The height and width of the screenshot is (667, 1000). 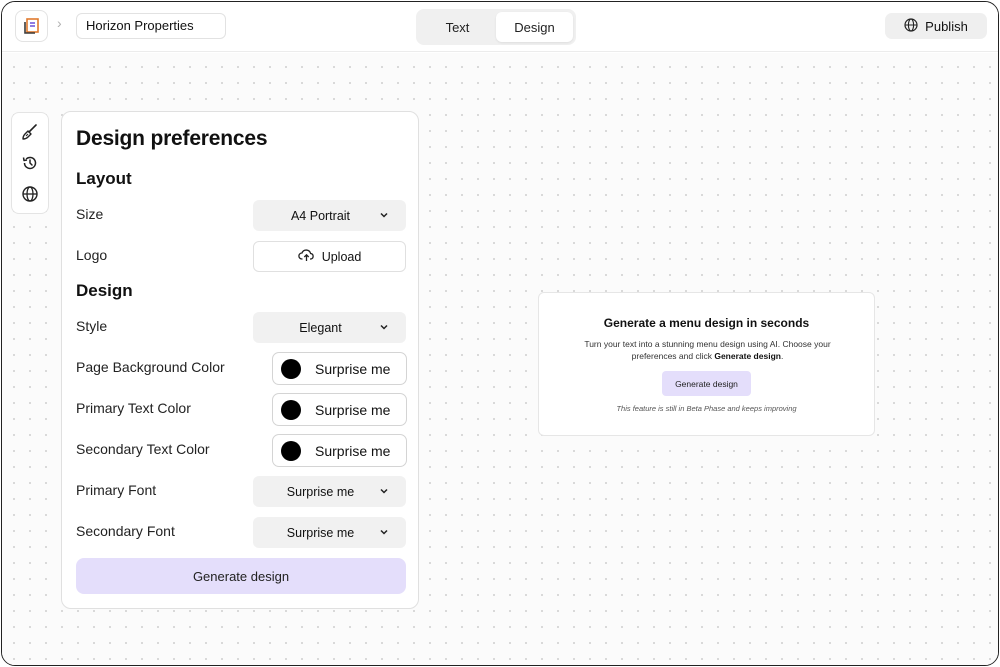 What do you see at coordinates (31, 26) in the screenshot?
I see `document-logo-icon` at bounding box center [31, 26].